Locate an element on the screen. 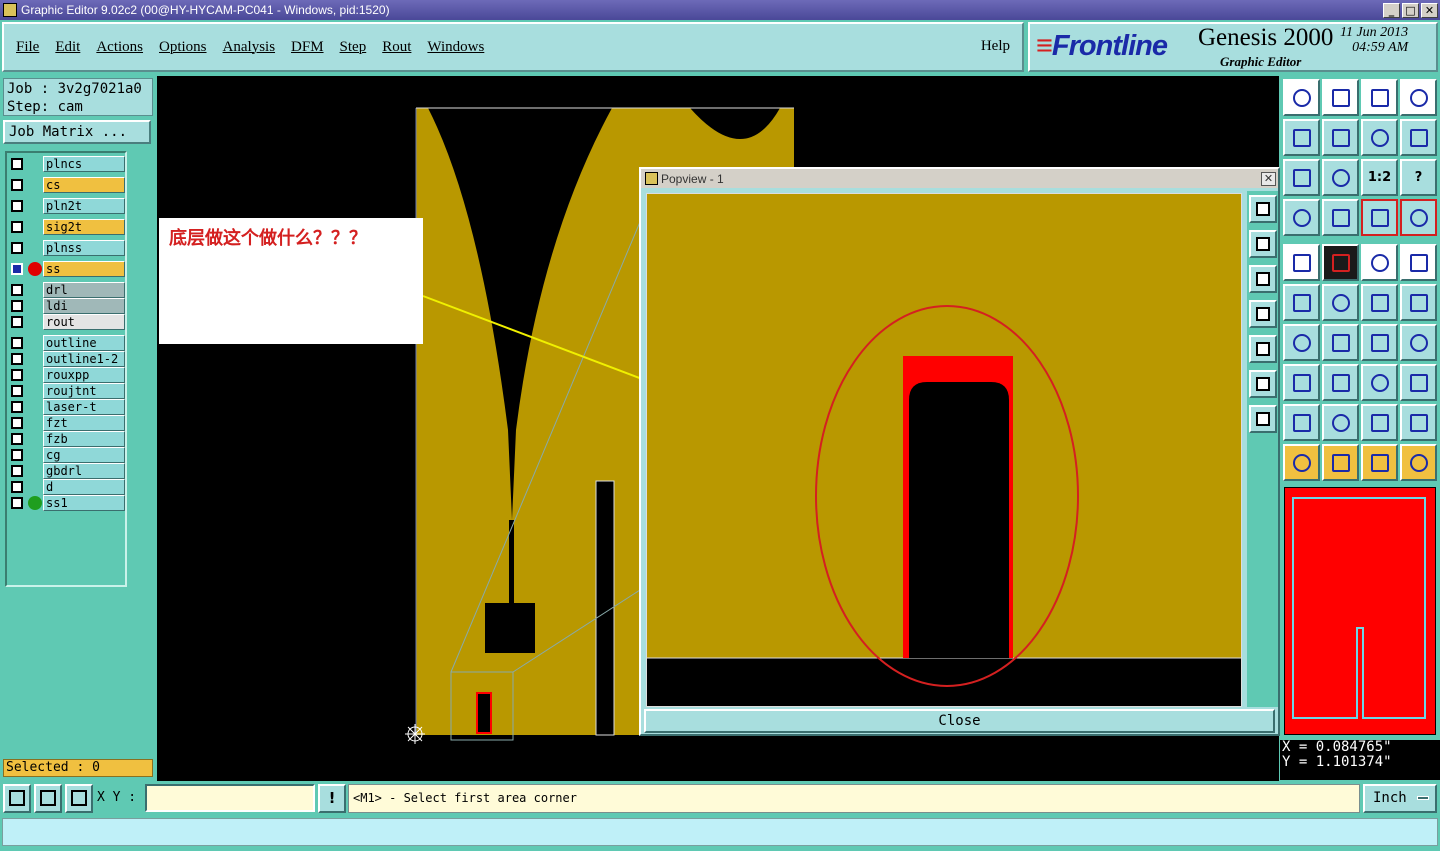 The height and width of the screenshot is (851, 1440). close-window-button: ✕ is located at coordinates (1429, 10).